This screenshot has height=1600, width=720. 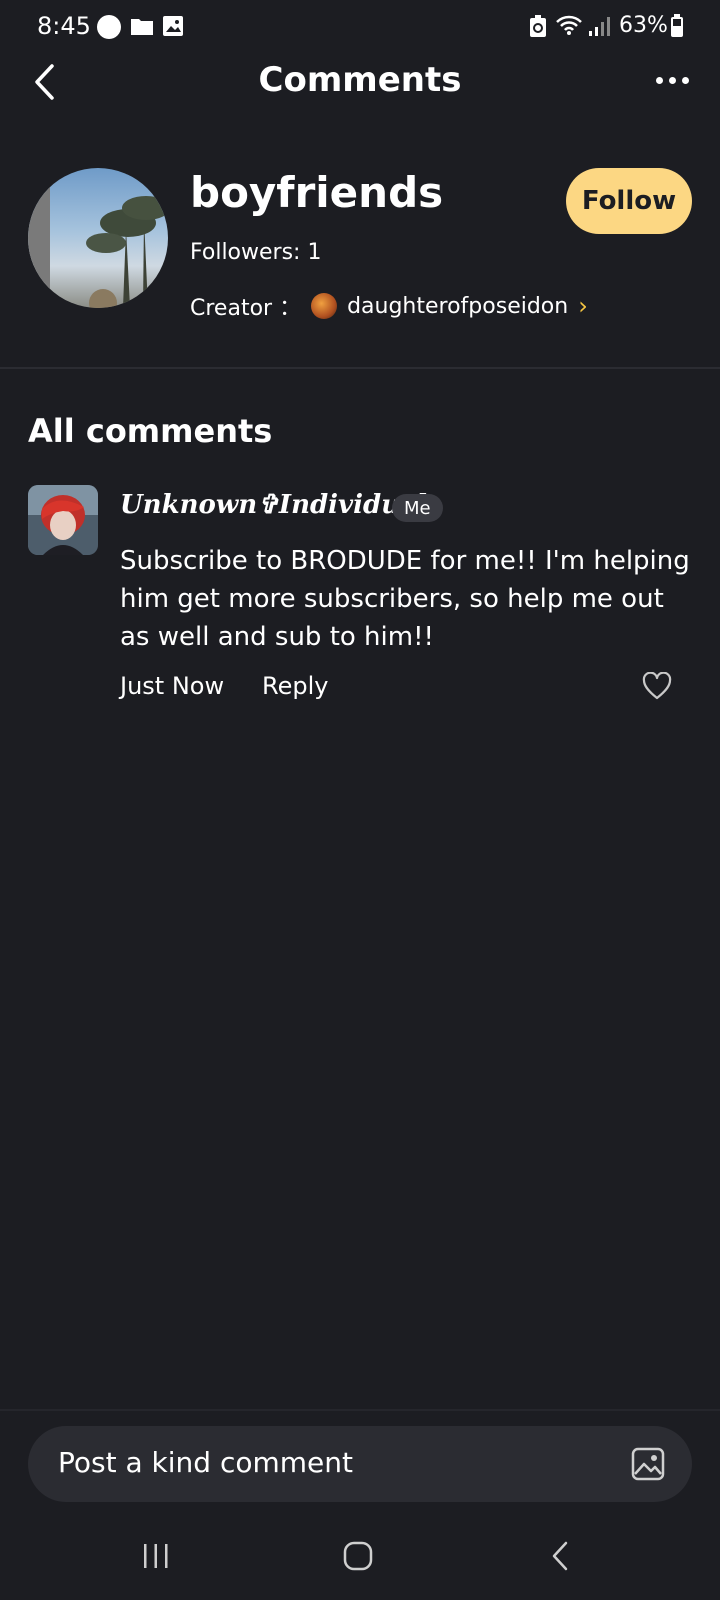 I want to click on recent-apps-icon, so click(x=156, y=1558).